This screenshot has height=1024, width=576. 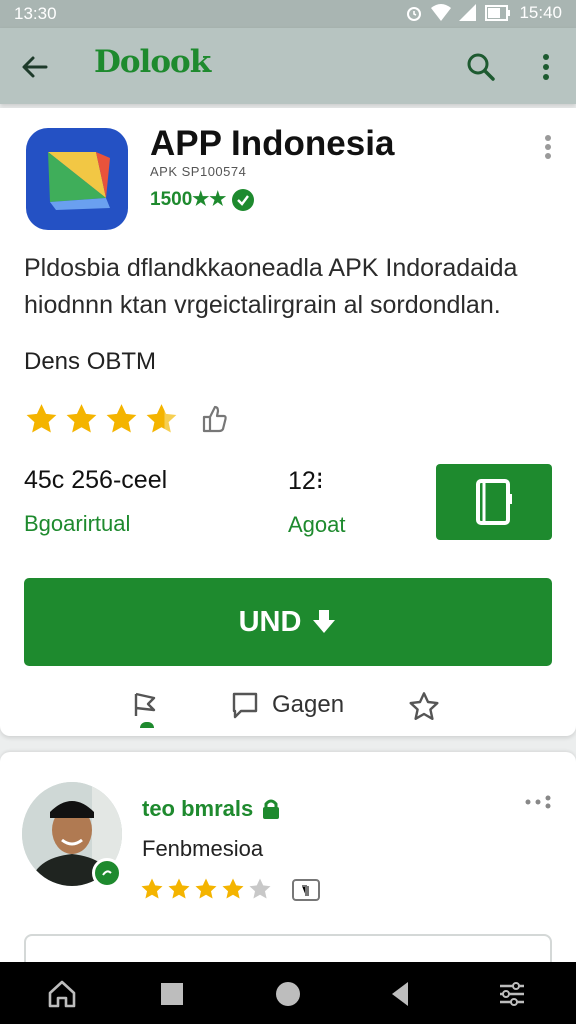 I want to click on star-half-icon, so click(x=161, y=418).